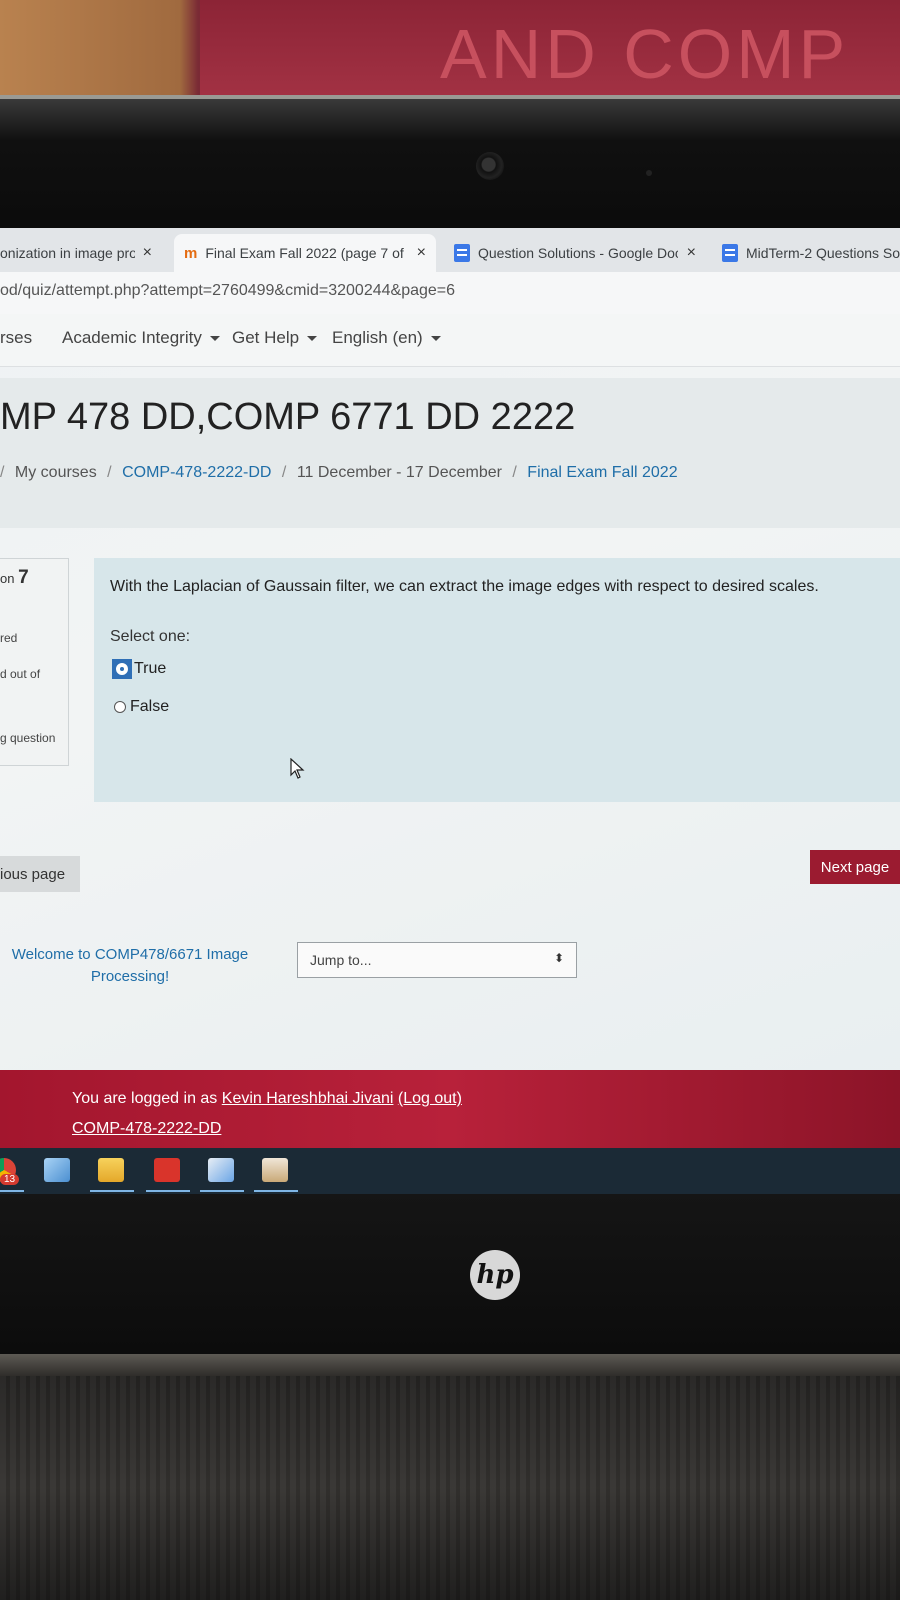 The image size is (900, 1600). What do you see at coordinates (297, 768) in the screenshot?
I see `mouse-cursor-icon` at bounding box center [297, 768].